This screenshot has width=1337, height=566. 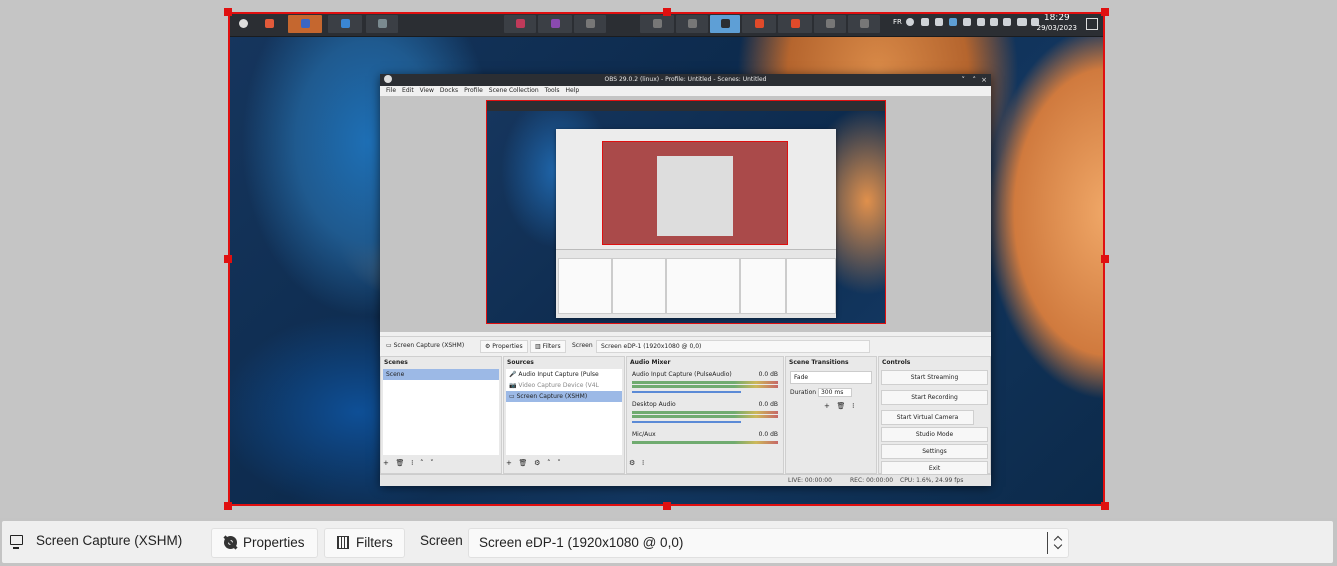 I want to click on recursive-capture, so click(x=686, y=212).